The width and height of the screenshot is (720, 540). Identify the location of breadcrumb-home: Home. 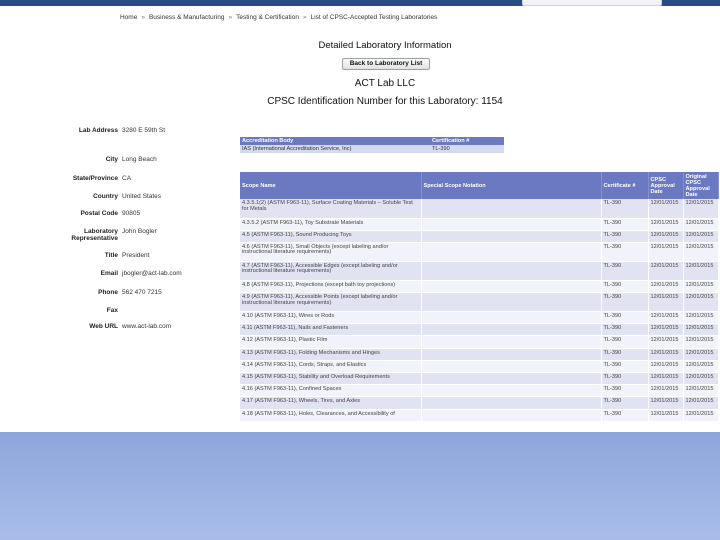
(128, 17).